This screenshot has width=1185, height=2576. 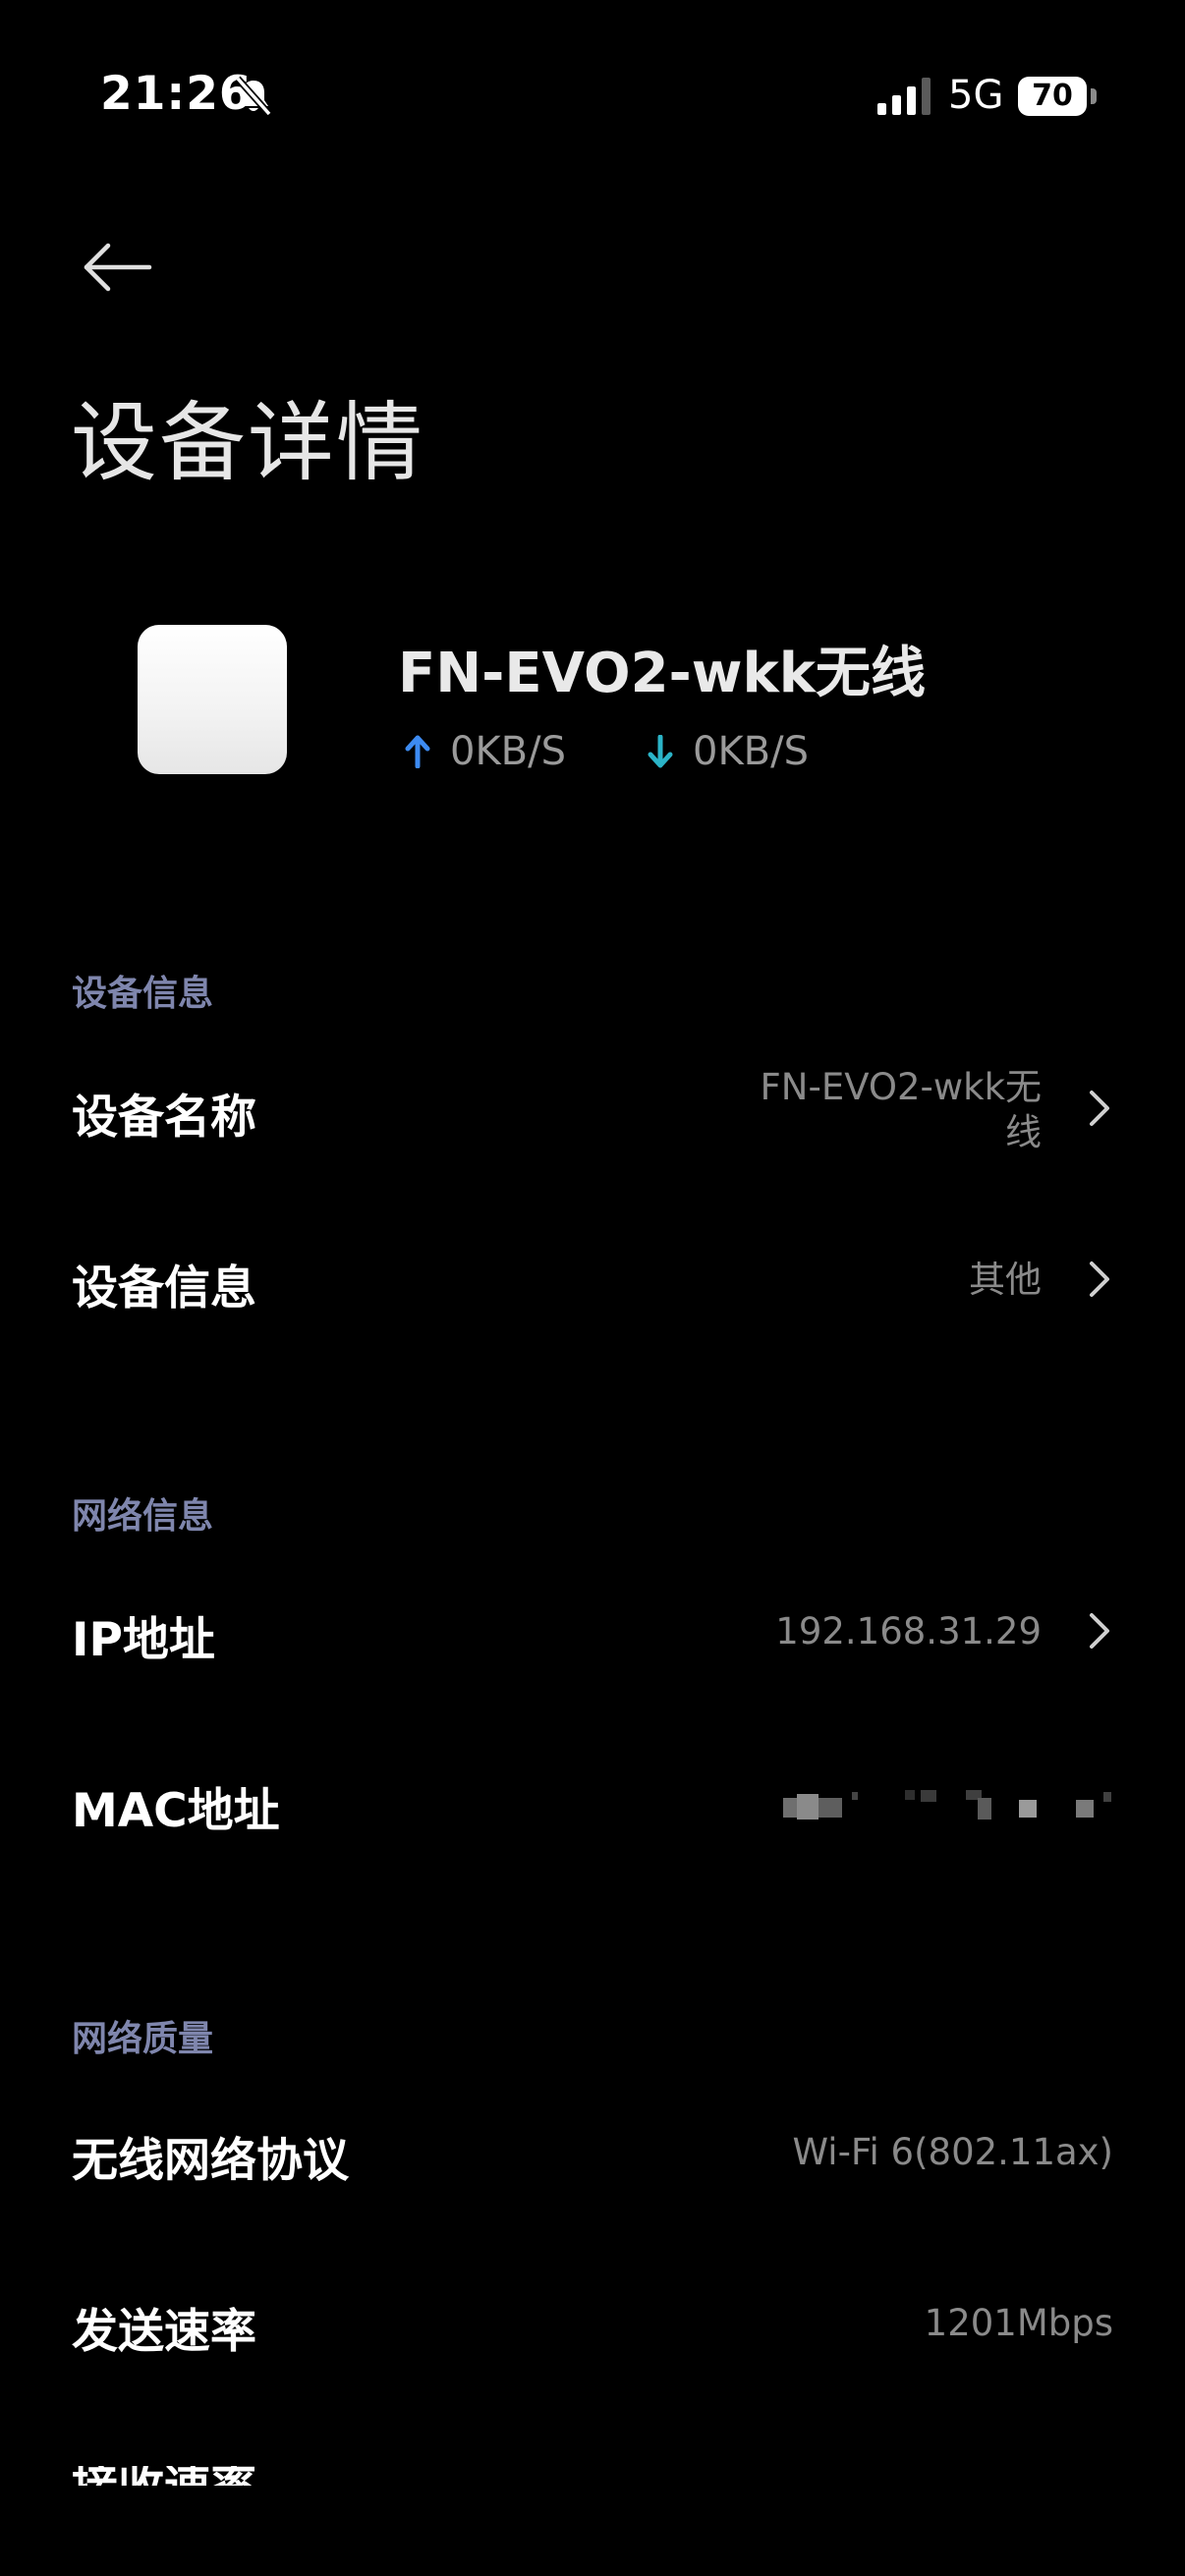 I want to click on tx-rate-value: 1201Mbps, so click(x=1018, y=2323).